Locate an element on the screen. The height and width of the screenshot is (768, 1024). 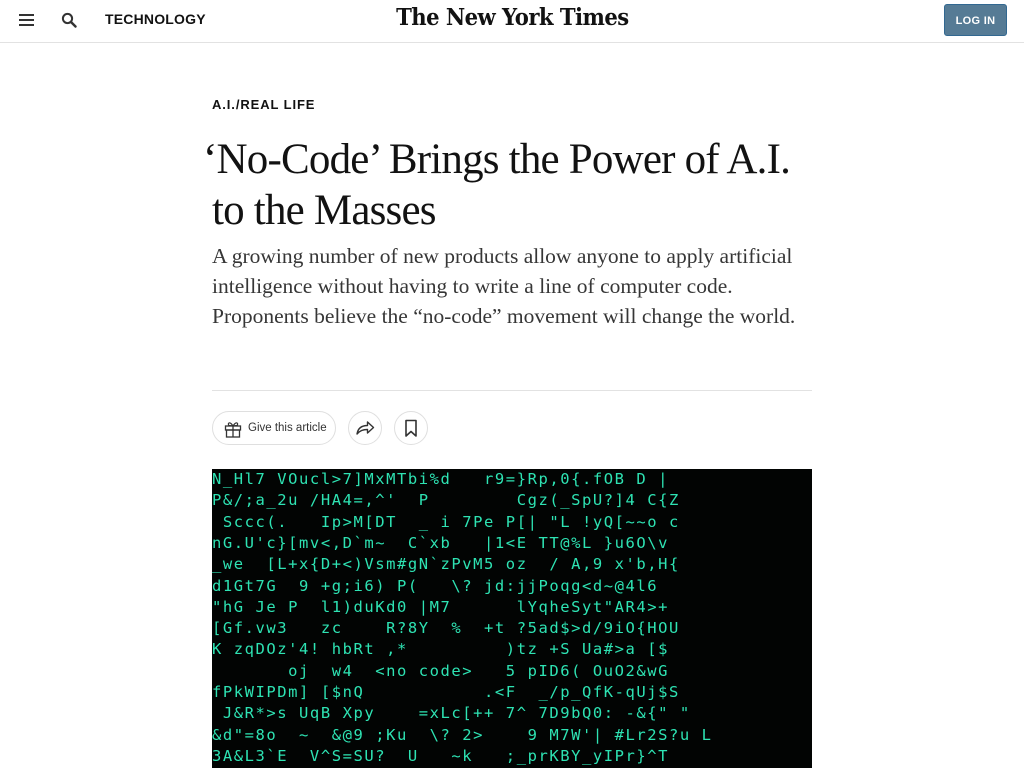
code-line: [Gf.vw3 zc R?8Y % +t ?5ad$>d/9iO{HOU is located at coordinates (446, 628).